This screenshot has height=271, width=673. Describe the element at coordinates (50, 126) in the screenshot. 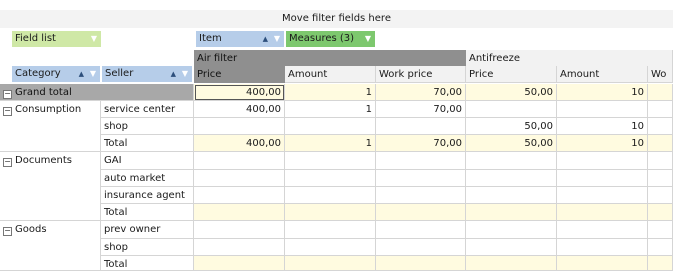

I see `row-header-category: − Consumption` at that location.